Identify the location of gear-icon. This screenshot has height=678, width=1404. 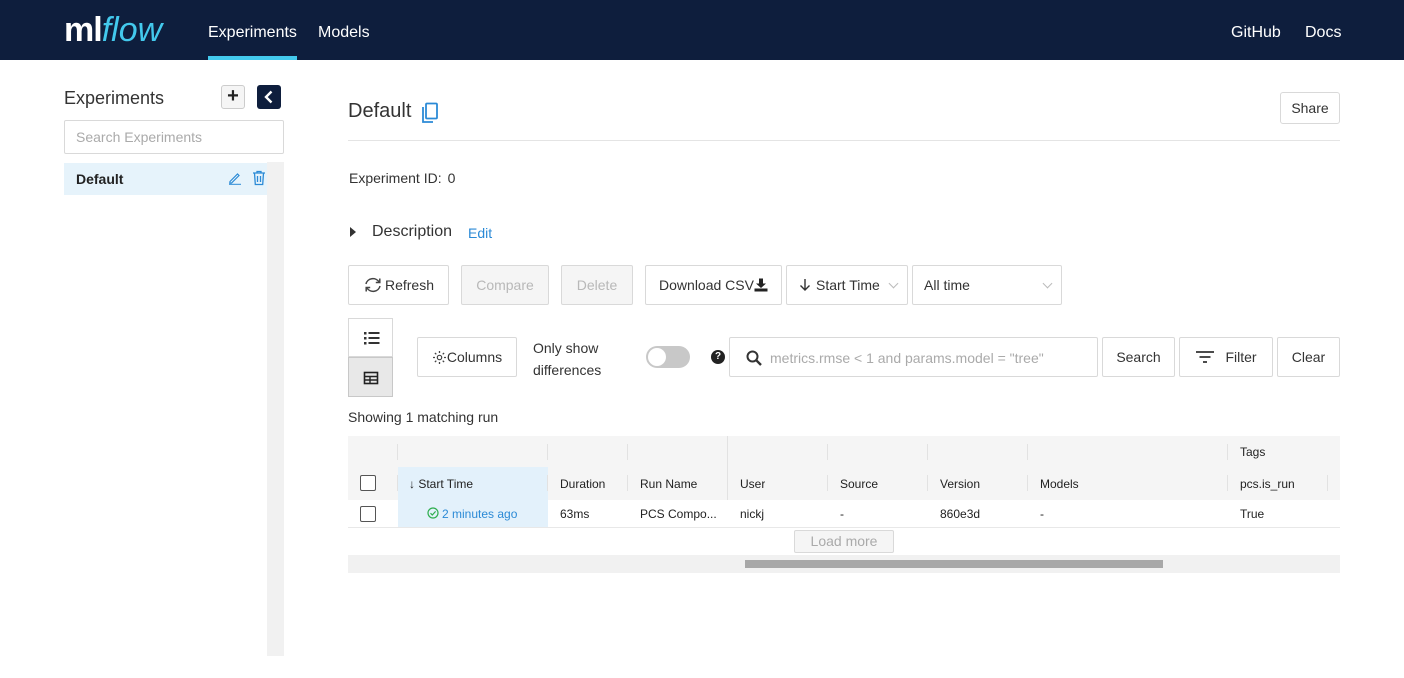
(439, 357).